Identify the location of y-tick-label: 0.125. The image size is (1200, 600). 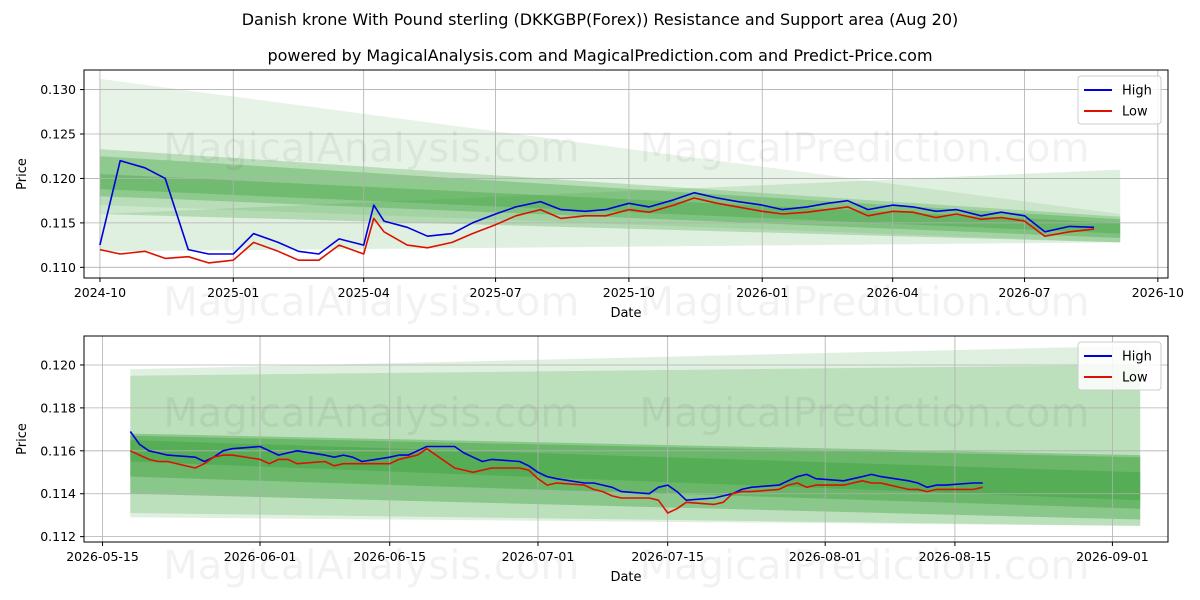
(58, 134).